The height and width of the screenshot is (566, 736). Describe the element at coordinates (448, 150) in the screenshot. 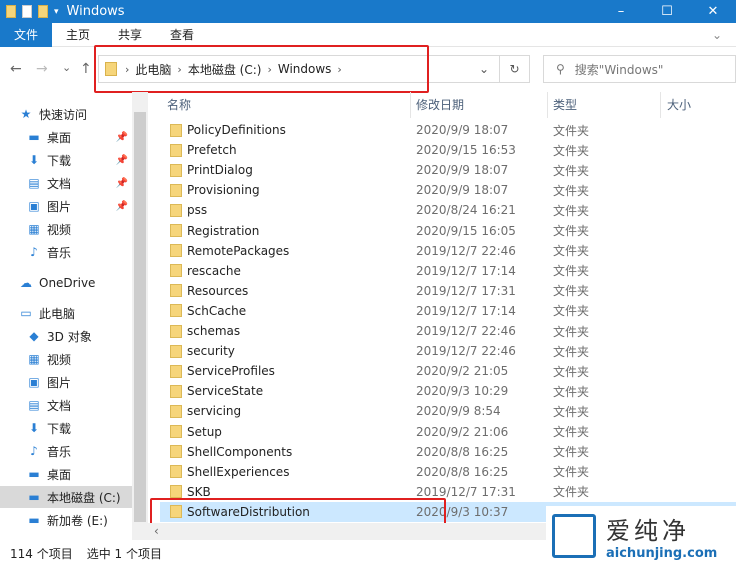

I see `file-row: Prefetch 2020/9/15 16:53 文件夹` at that location.